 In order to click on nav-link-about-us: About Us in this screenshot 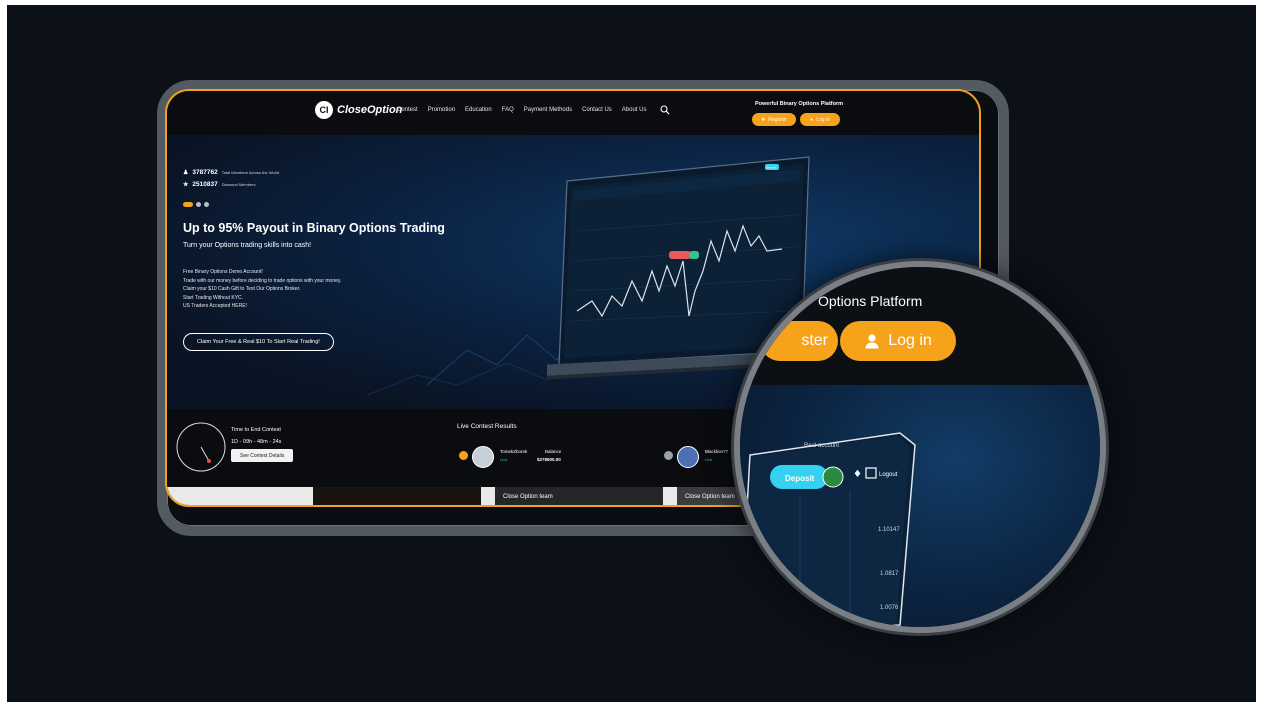, I will do `click(634, 110)`.